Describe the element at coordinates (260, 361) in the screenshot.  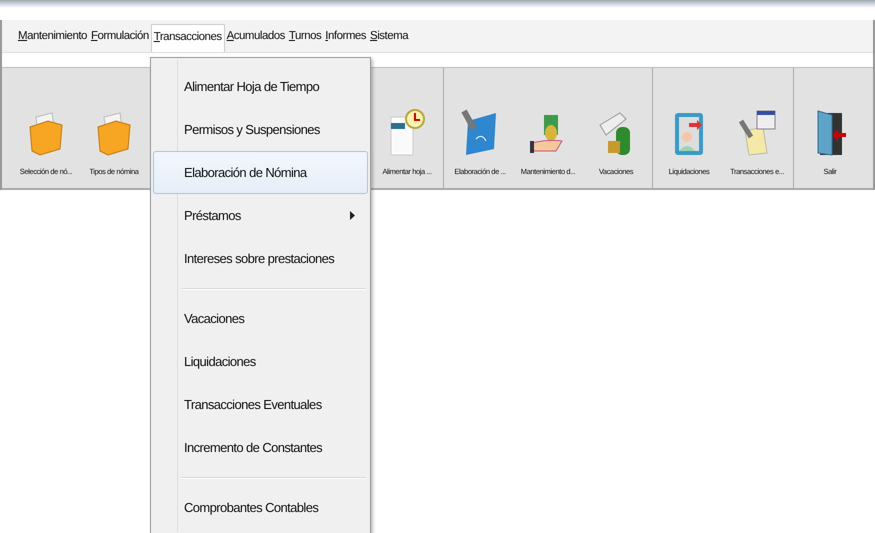
I see `menu-option: Liquidaciones` at that location.